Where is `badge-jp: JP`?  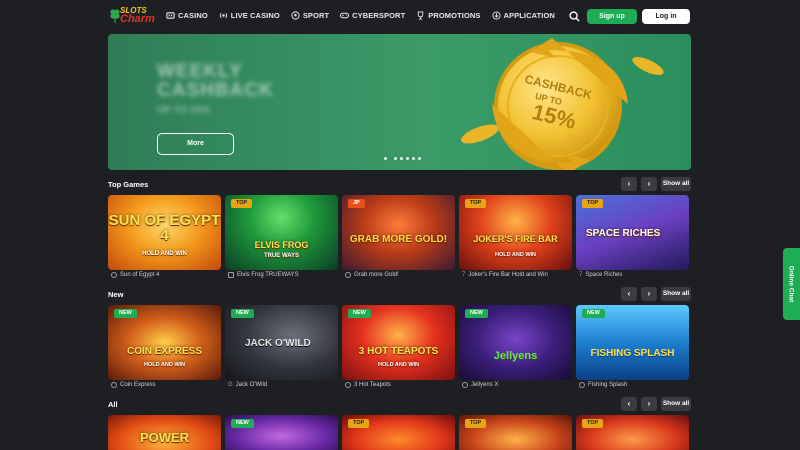
badge-jp: JP is located at coordinates (356, 203).